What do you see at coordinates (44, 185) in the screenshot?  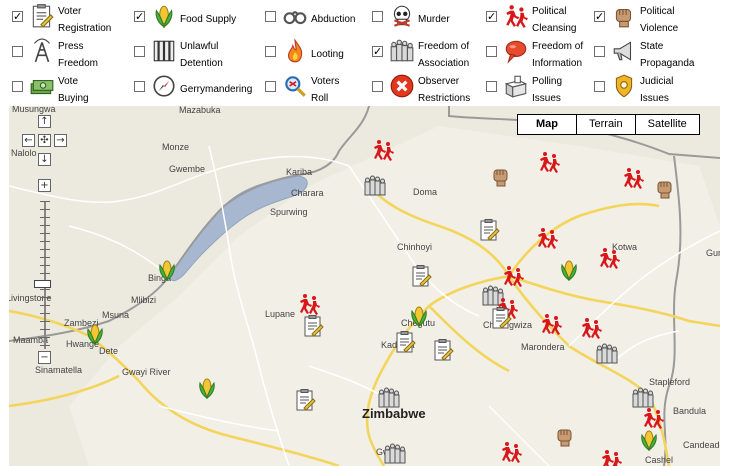 I see `zoom-in-button: +` at bounding box center [44, 185].